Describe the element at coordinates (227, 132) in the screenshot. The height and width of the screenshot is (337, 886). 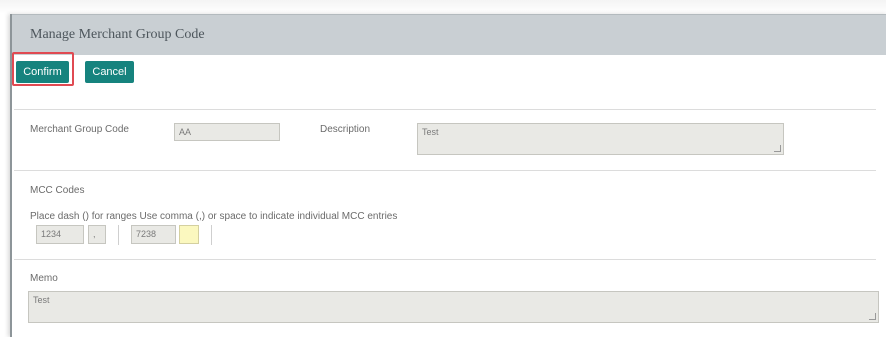
I see `merchant-group-code-field: AA` at that location.